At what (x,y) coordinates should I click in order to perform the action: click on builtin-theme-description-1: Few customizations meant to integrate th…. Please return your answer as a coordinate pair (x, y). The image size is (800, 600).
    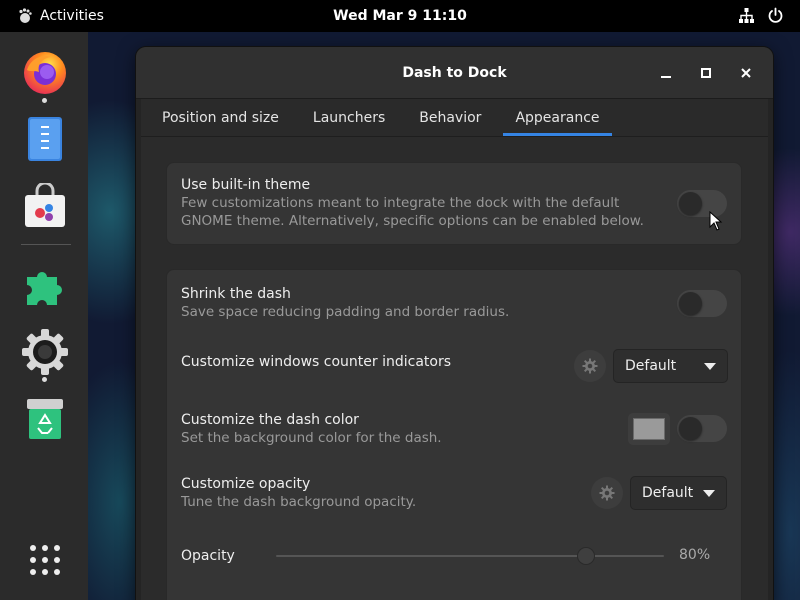
    Looking at the image, I should click on (400, 203).